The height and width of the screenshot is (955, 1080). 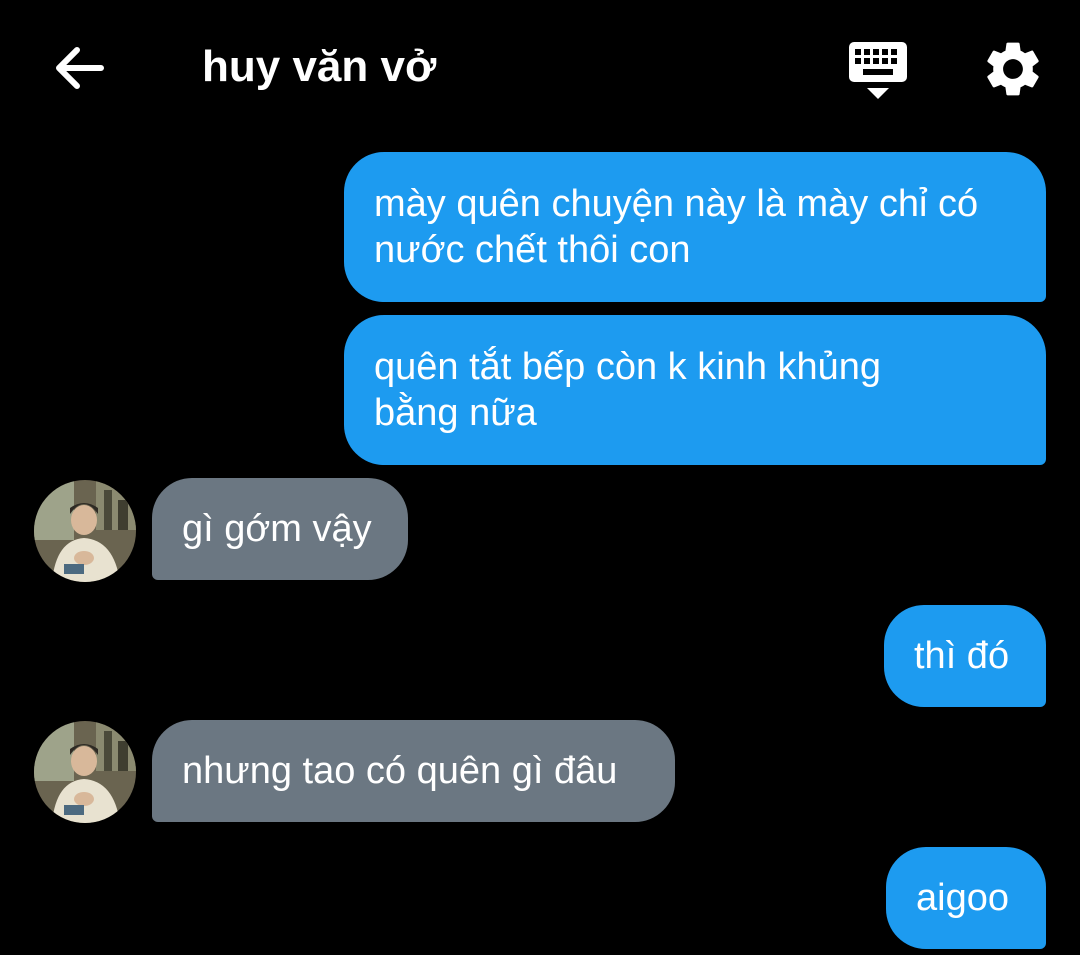 I want to click on message-bubble-sent: quên tắt bếp còn k kinh khủng bằng nữa, so click(x=695, y=390).